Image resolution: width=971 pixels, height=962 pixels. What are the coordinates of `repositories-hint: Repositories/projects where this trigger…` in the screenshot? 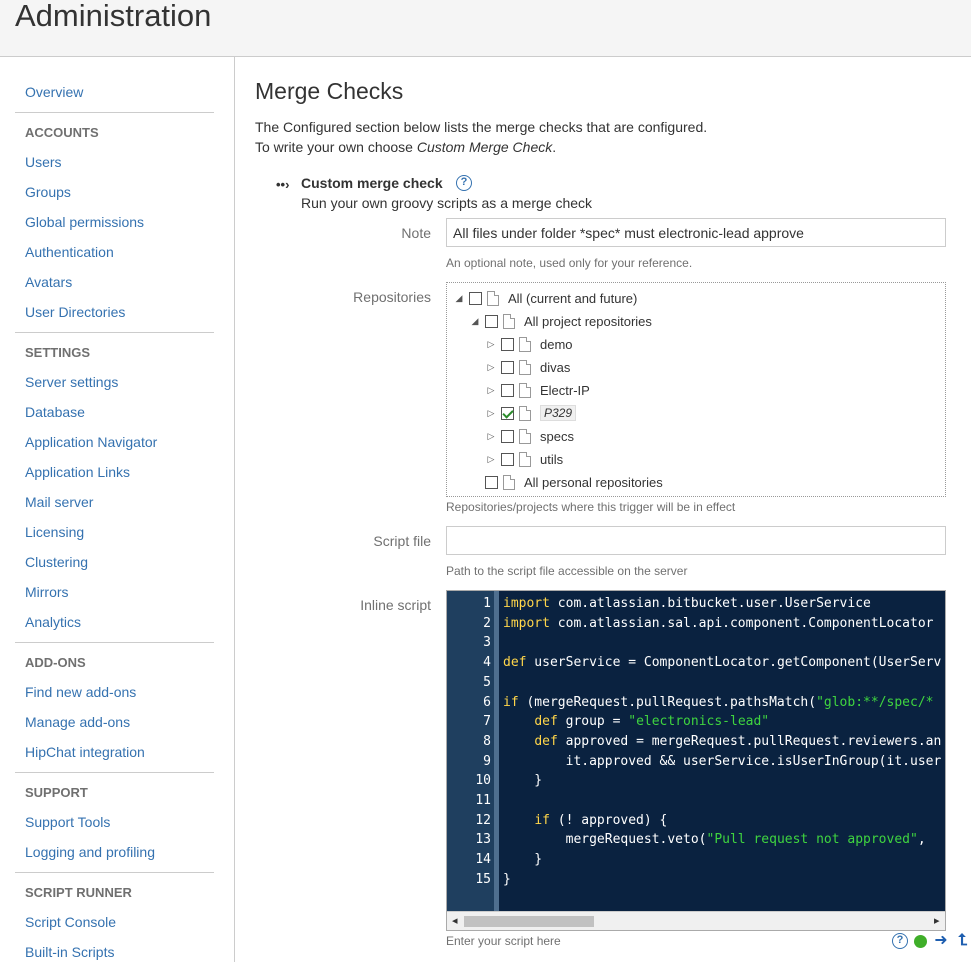 It's located at (591, 507).